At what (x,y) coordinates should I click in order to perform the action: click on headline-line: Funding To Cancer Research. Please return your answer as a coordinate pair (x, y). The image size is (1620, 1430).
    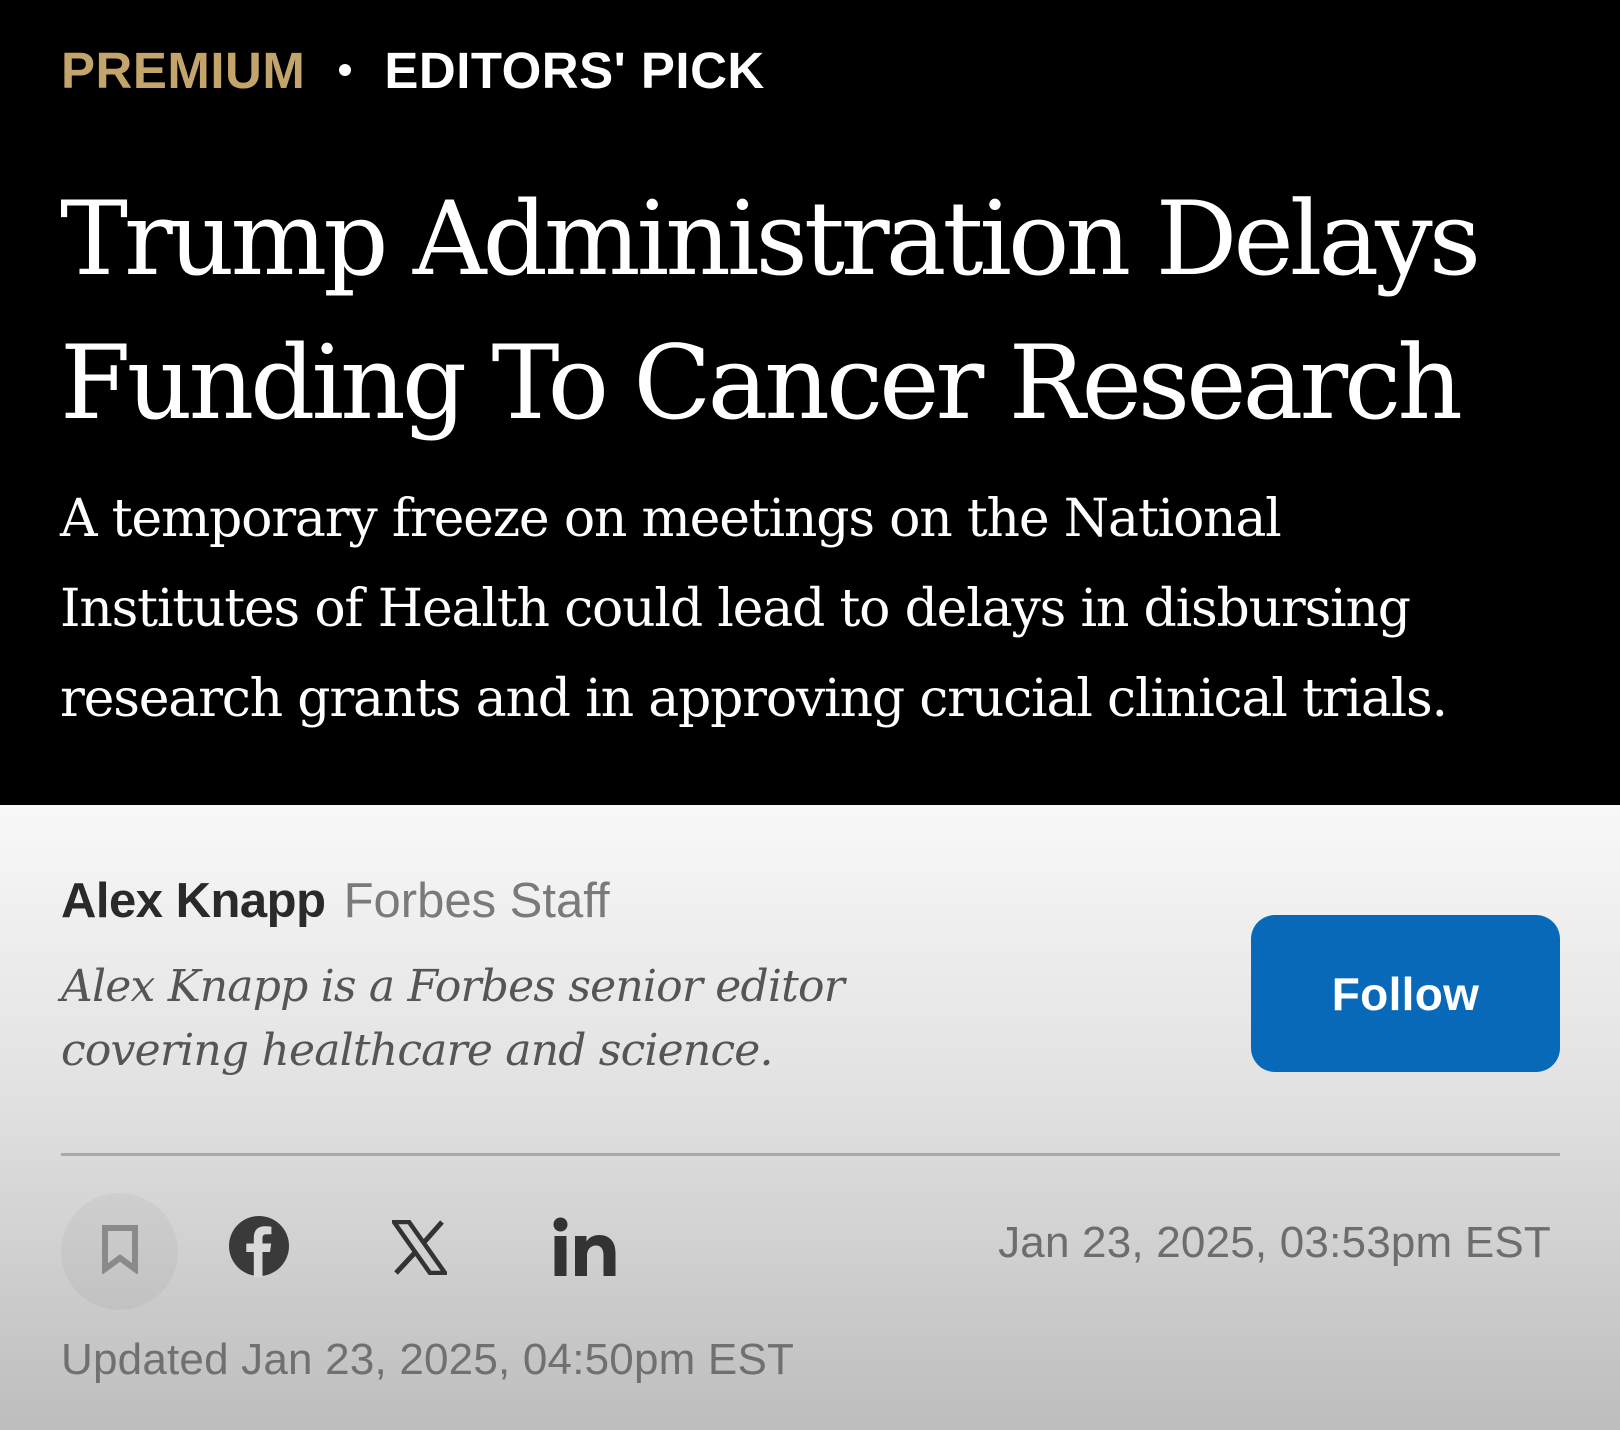
    Looking at the image, I should click on (761, 383).